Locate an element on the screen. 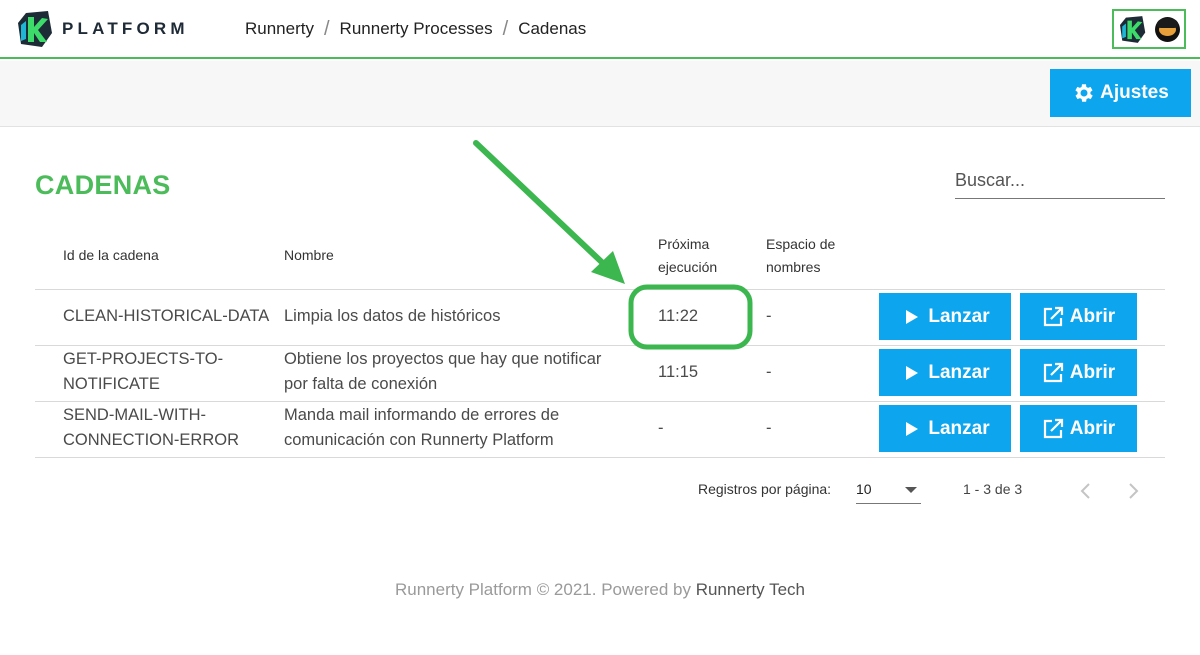 The width and height of the screenshot is (1200, 655). search-field is located at coordinates (1060, 182).